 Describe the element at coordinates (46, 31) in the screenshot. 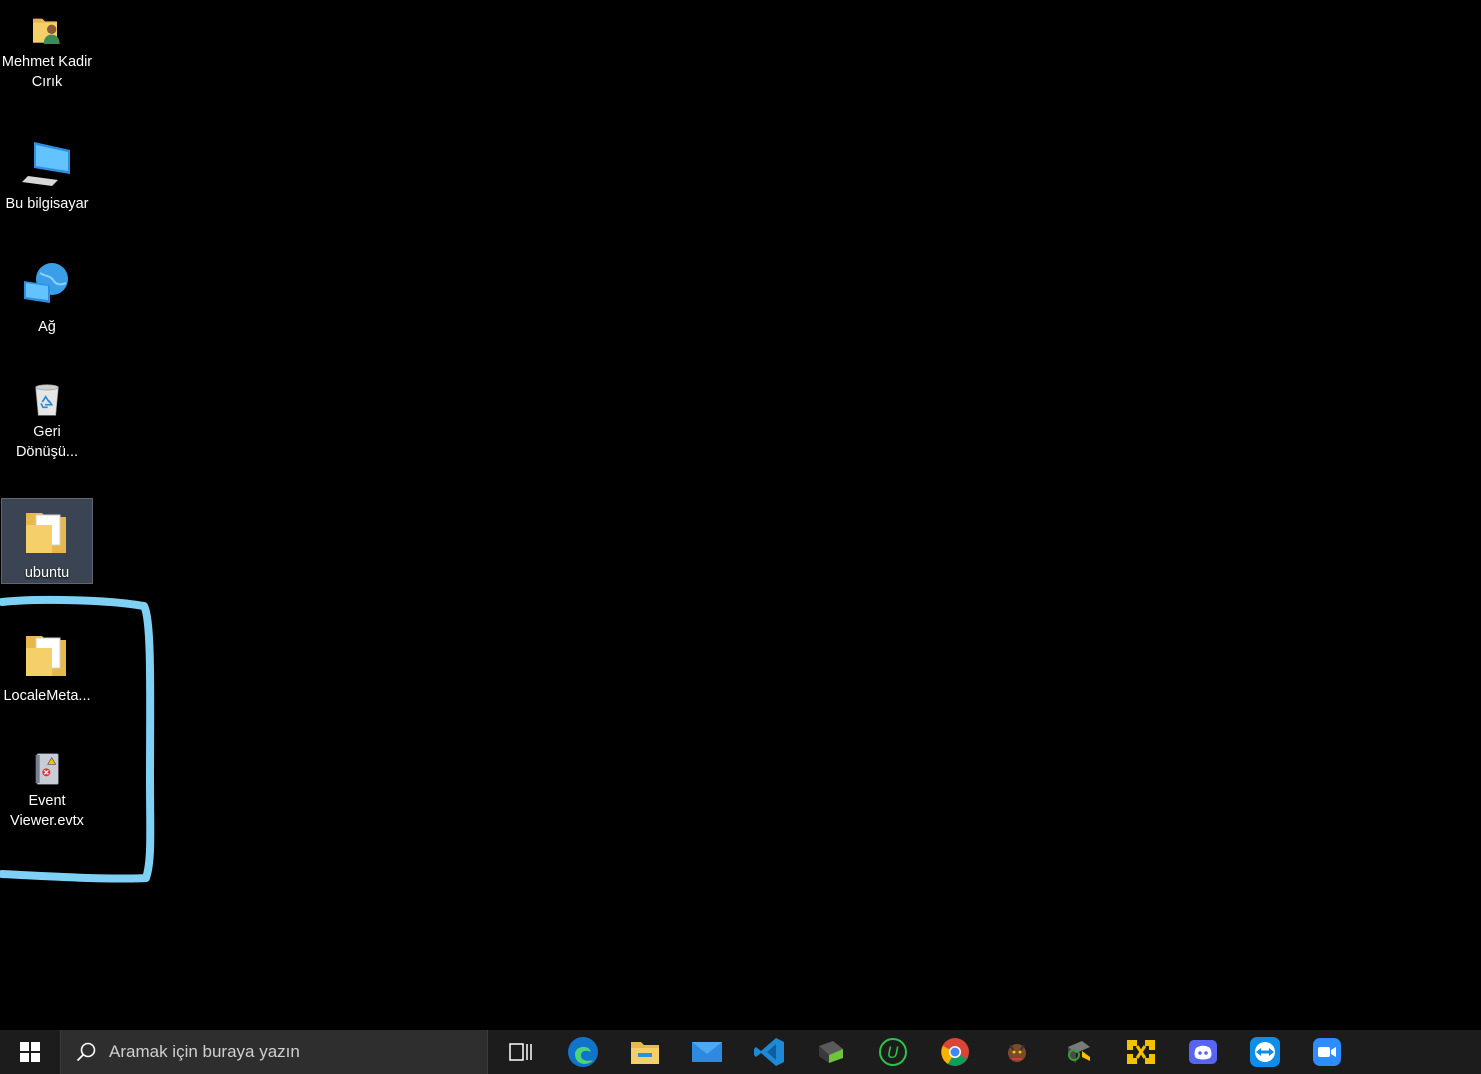

I see `user-folder-icon` at that location.